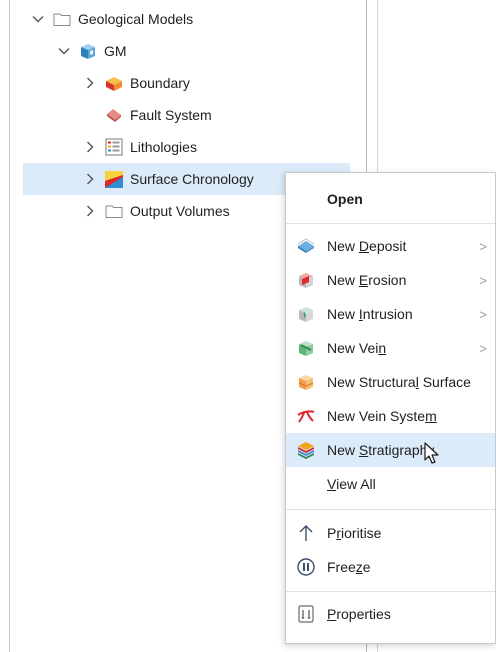 This screenshot has width=496, height=652. Describe the element at coordinates (216, 115) in the screenshot. I see `tree-item-fault-system: Fault System` at that location.